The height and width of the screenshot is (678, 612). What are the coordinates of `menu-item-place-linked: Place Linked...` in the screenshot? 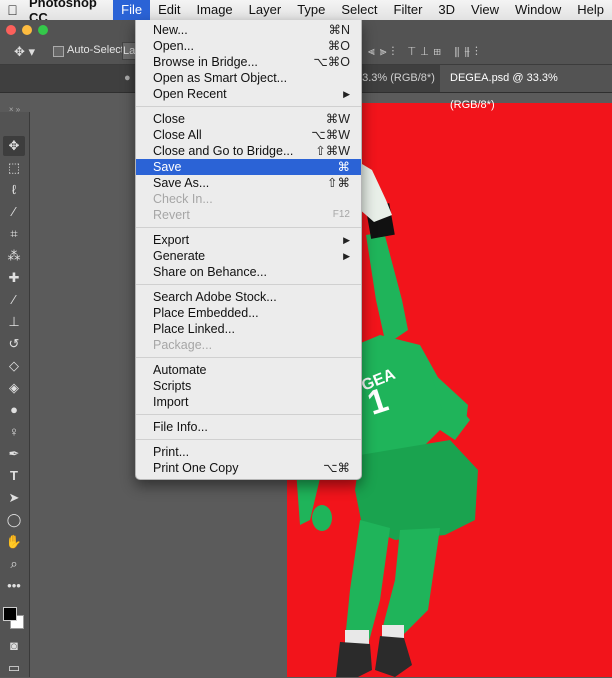 It's located at (248, 329).